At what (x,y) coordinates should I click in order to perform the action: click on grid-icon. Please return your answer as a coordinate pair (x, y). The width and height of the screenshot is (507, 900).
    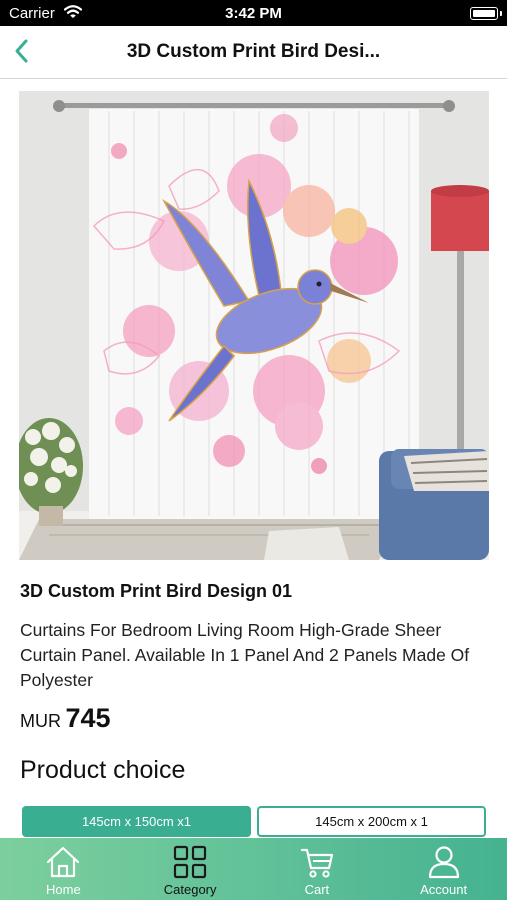
    Looking at the image, I should click on (190, 862).